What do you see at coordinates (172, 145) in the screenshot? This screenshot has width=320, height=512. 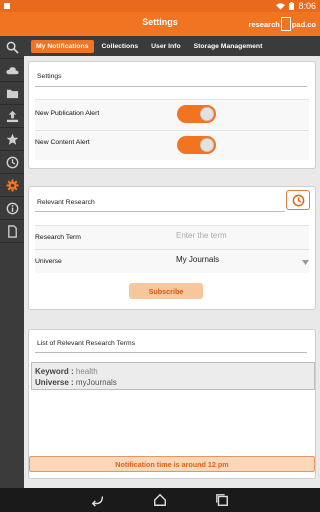 I see `new-content-alert-row: New Content Alert` at bounding box center [172, 145].